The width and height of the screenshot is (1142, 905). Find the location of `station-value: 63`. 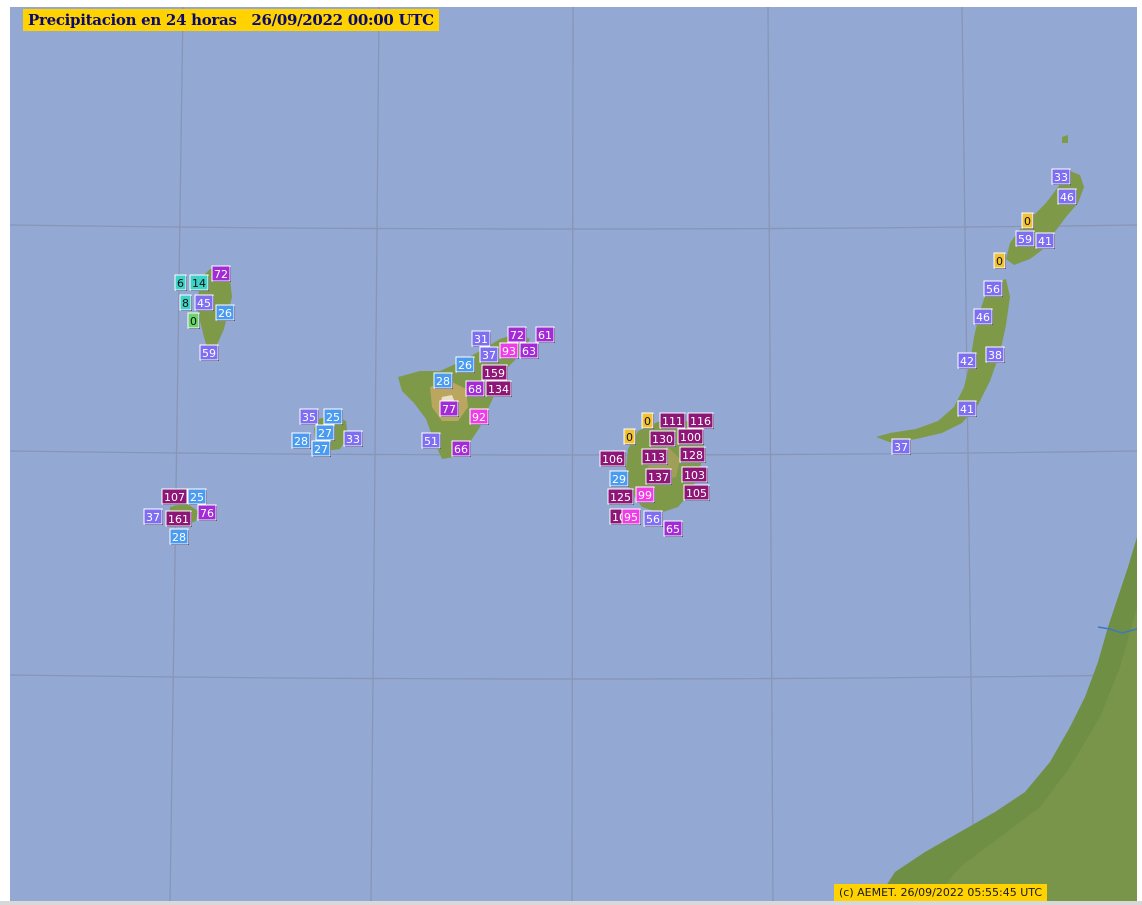

station-value: 63 is located at coordinates (529, 351).